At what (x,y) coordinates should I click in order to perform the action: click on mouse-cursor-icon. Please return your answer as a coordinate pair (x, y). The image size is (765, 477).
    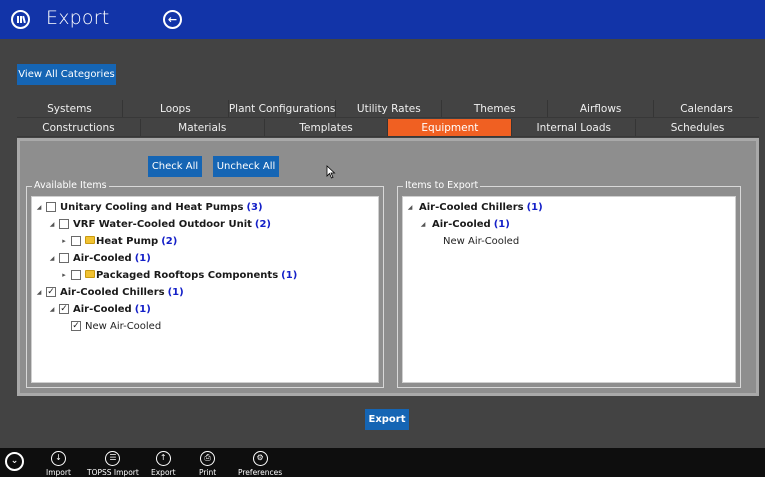
    Looking at the image, I should click on (331, 172).